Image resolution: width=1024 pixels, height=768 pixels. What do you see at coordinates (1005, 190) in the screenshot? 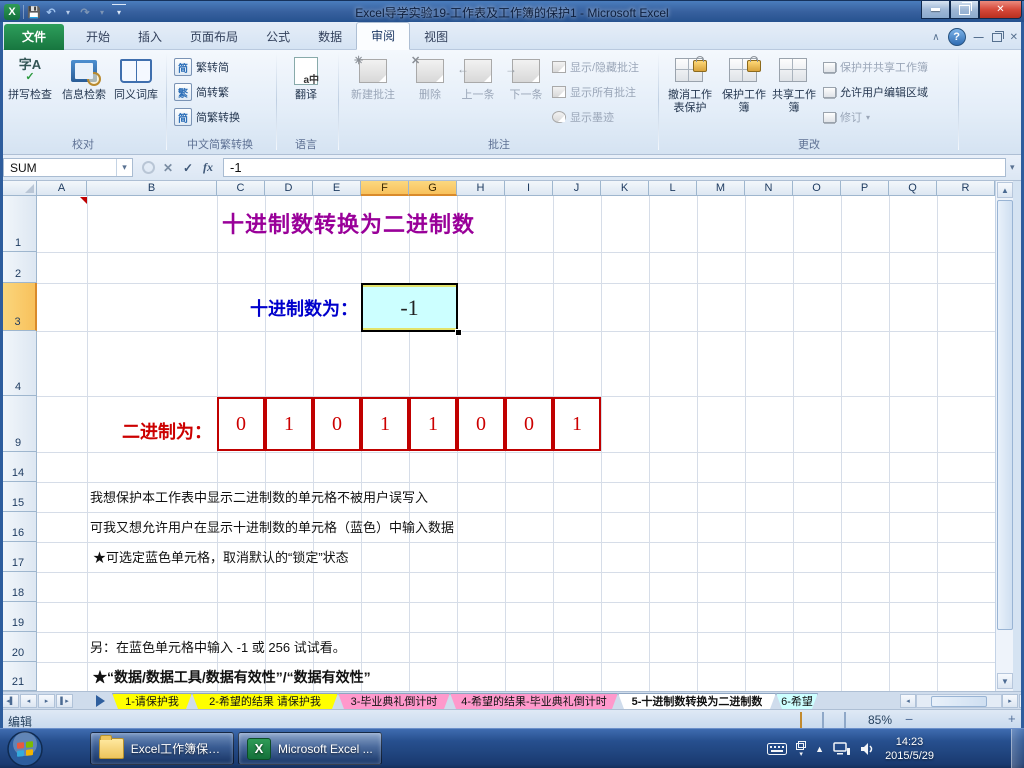
I see `scroll-up-icon: ▲` at bounding box center [1005, 190].